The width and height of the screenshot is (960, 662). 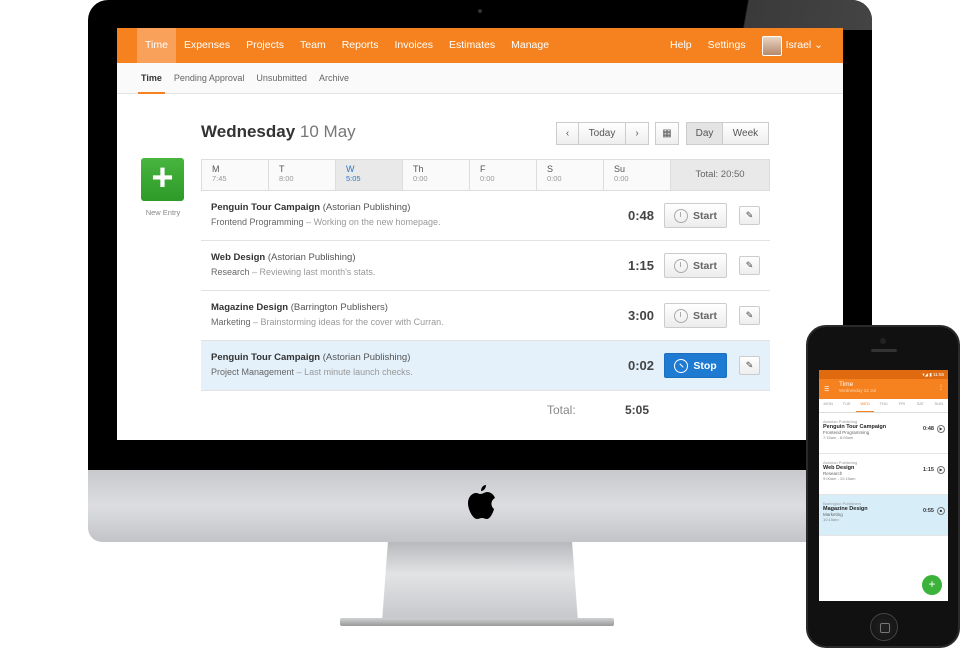 I want to click on nav-time: Time, so click(x=156, y=45).